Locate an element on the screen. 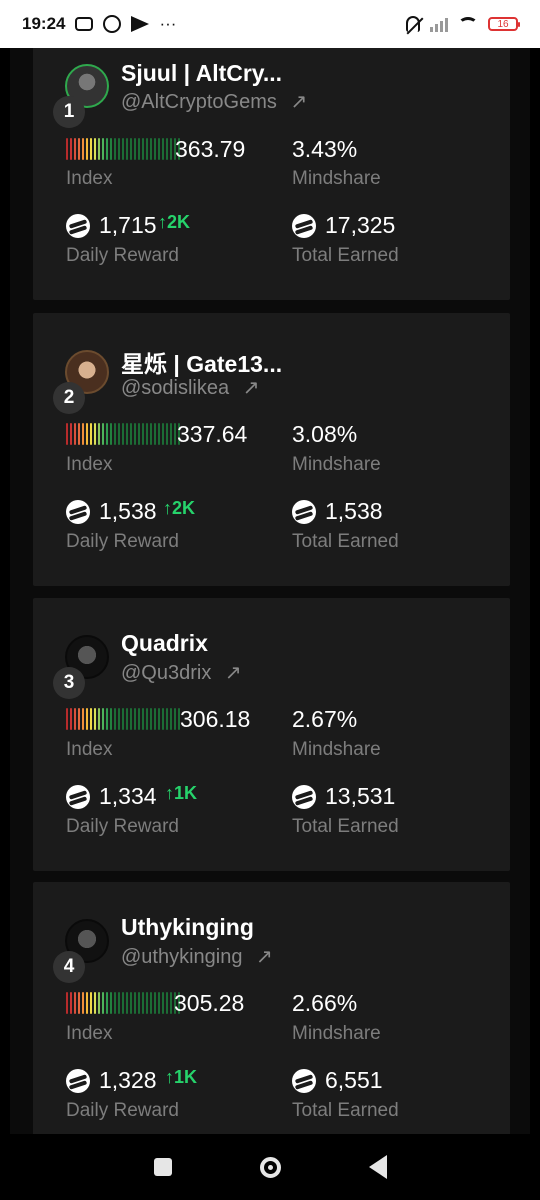 The height and width of the screenshot is (1200, 540). user-handle: @sodislikea ↗ is located at coordinates (190, 387).